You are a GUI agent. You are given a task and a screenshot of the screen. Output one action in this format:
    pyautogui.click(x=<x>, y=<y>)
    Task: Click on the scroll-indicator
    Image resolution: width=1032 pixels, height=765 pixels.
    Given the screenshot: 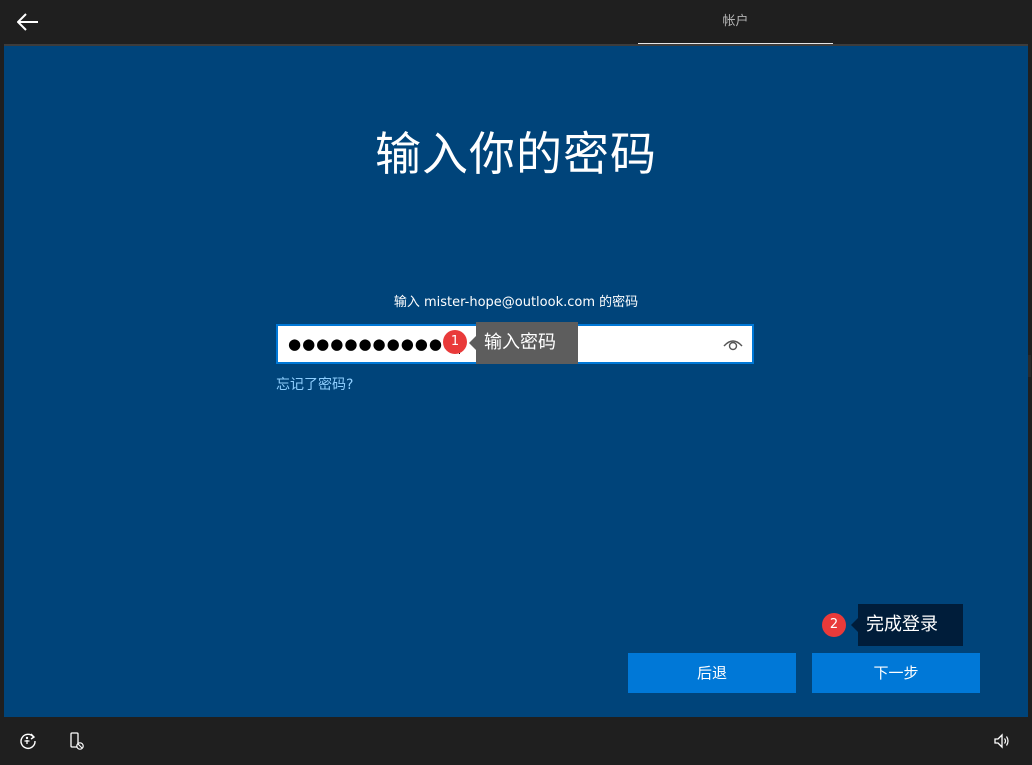 What is the action you would take?
    pyautogui.click(x=1029, y=366)
    